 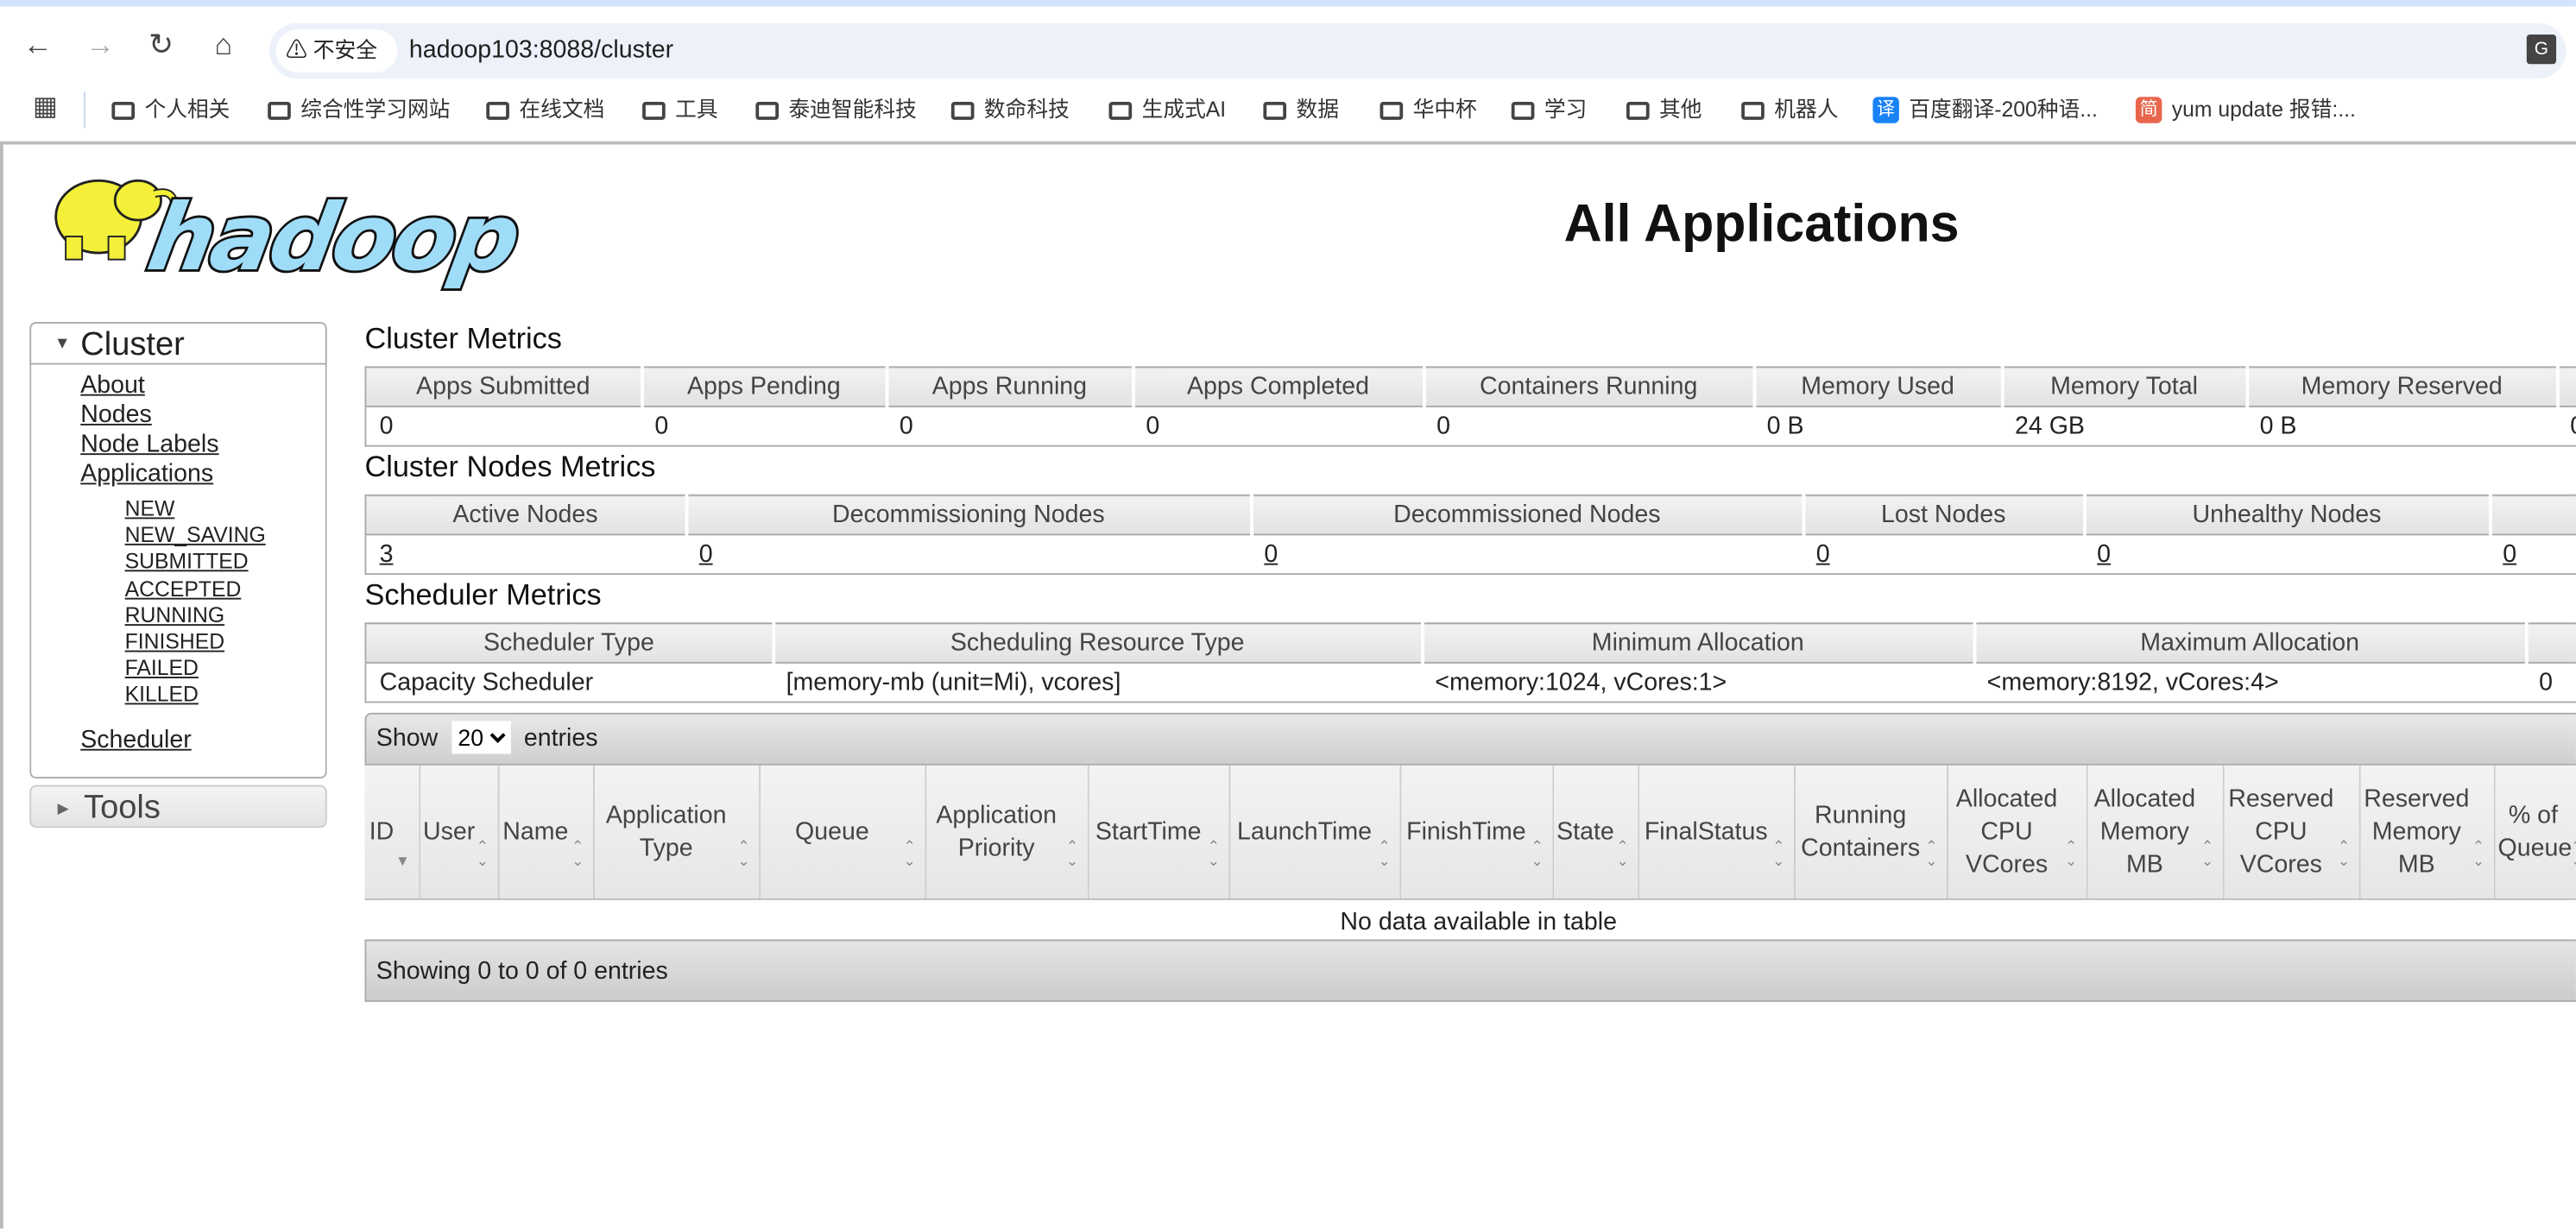 What do you see at coordinates (545, 110) in the screenshot?
I see `bookmark-item: 在线文档` at bounding box center [545, 110].